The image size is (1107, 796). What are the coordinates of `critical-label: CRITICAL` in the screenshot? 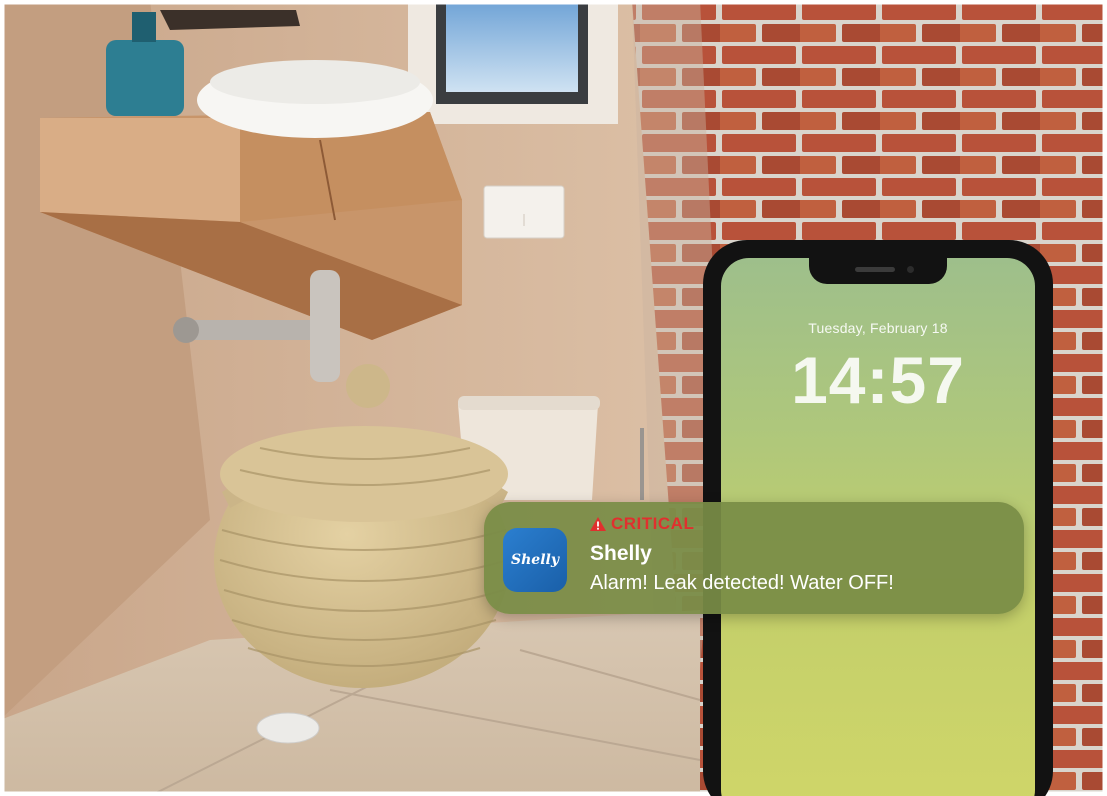 It's located at (653, 523).